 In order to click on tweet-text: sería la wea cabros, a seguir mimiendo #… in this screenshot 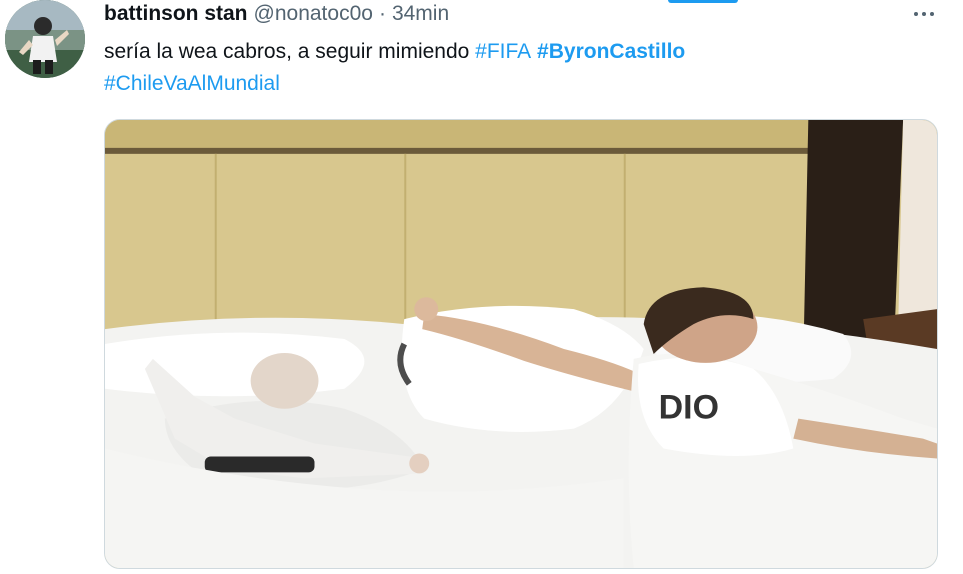, I will do `click(514, 68)`.